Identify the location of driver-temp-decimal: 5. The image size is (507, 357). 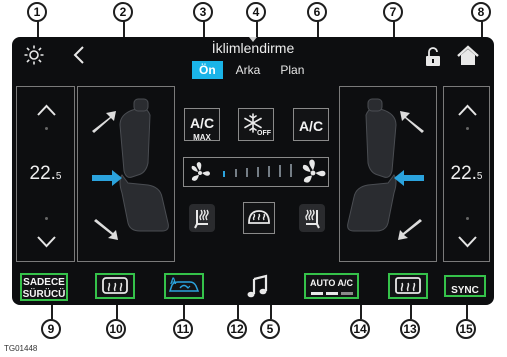
(58, 176).